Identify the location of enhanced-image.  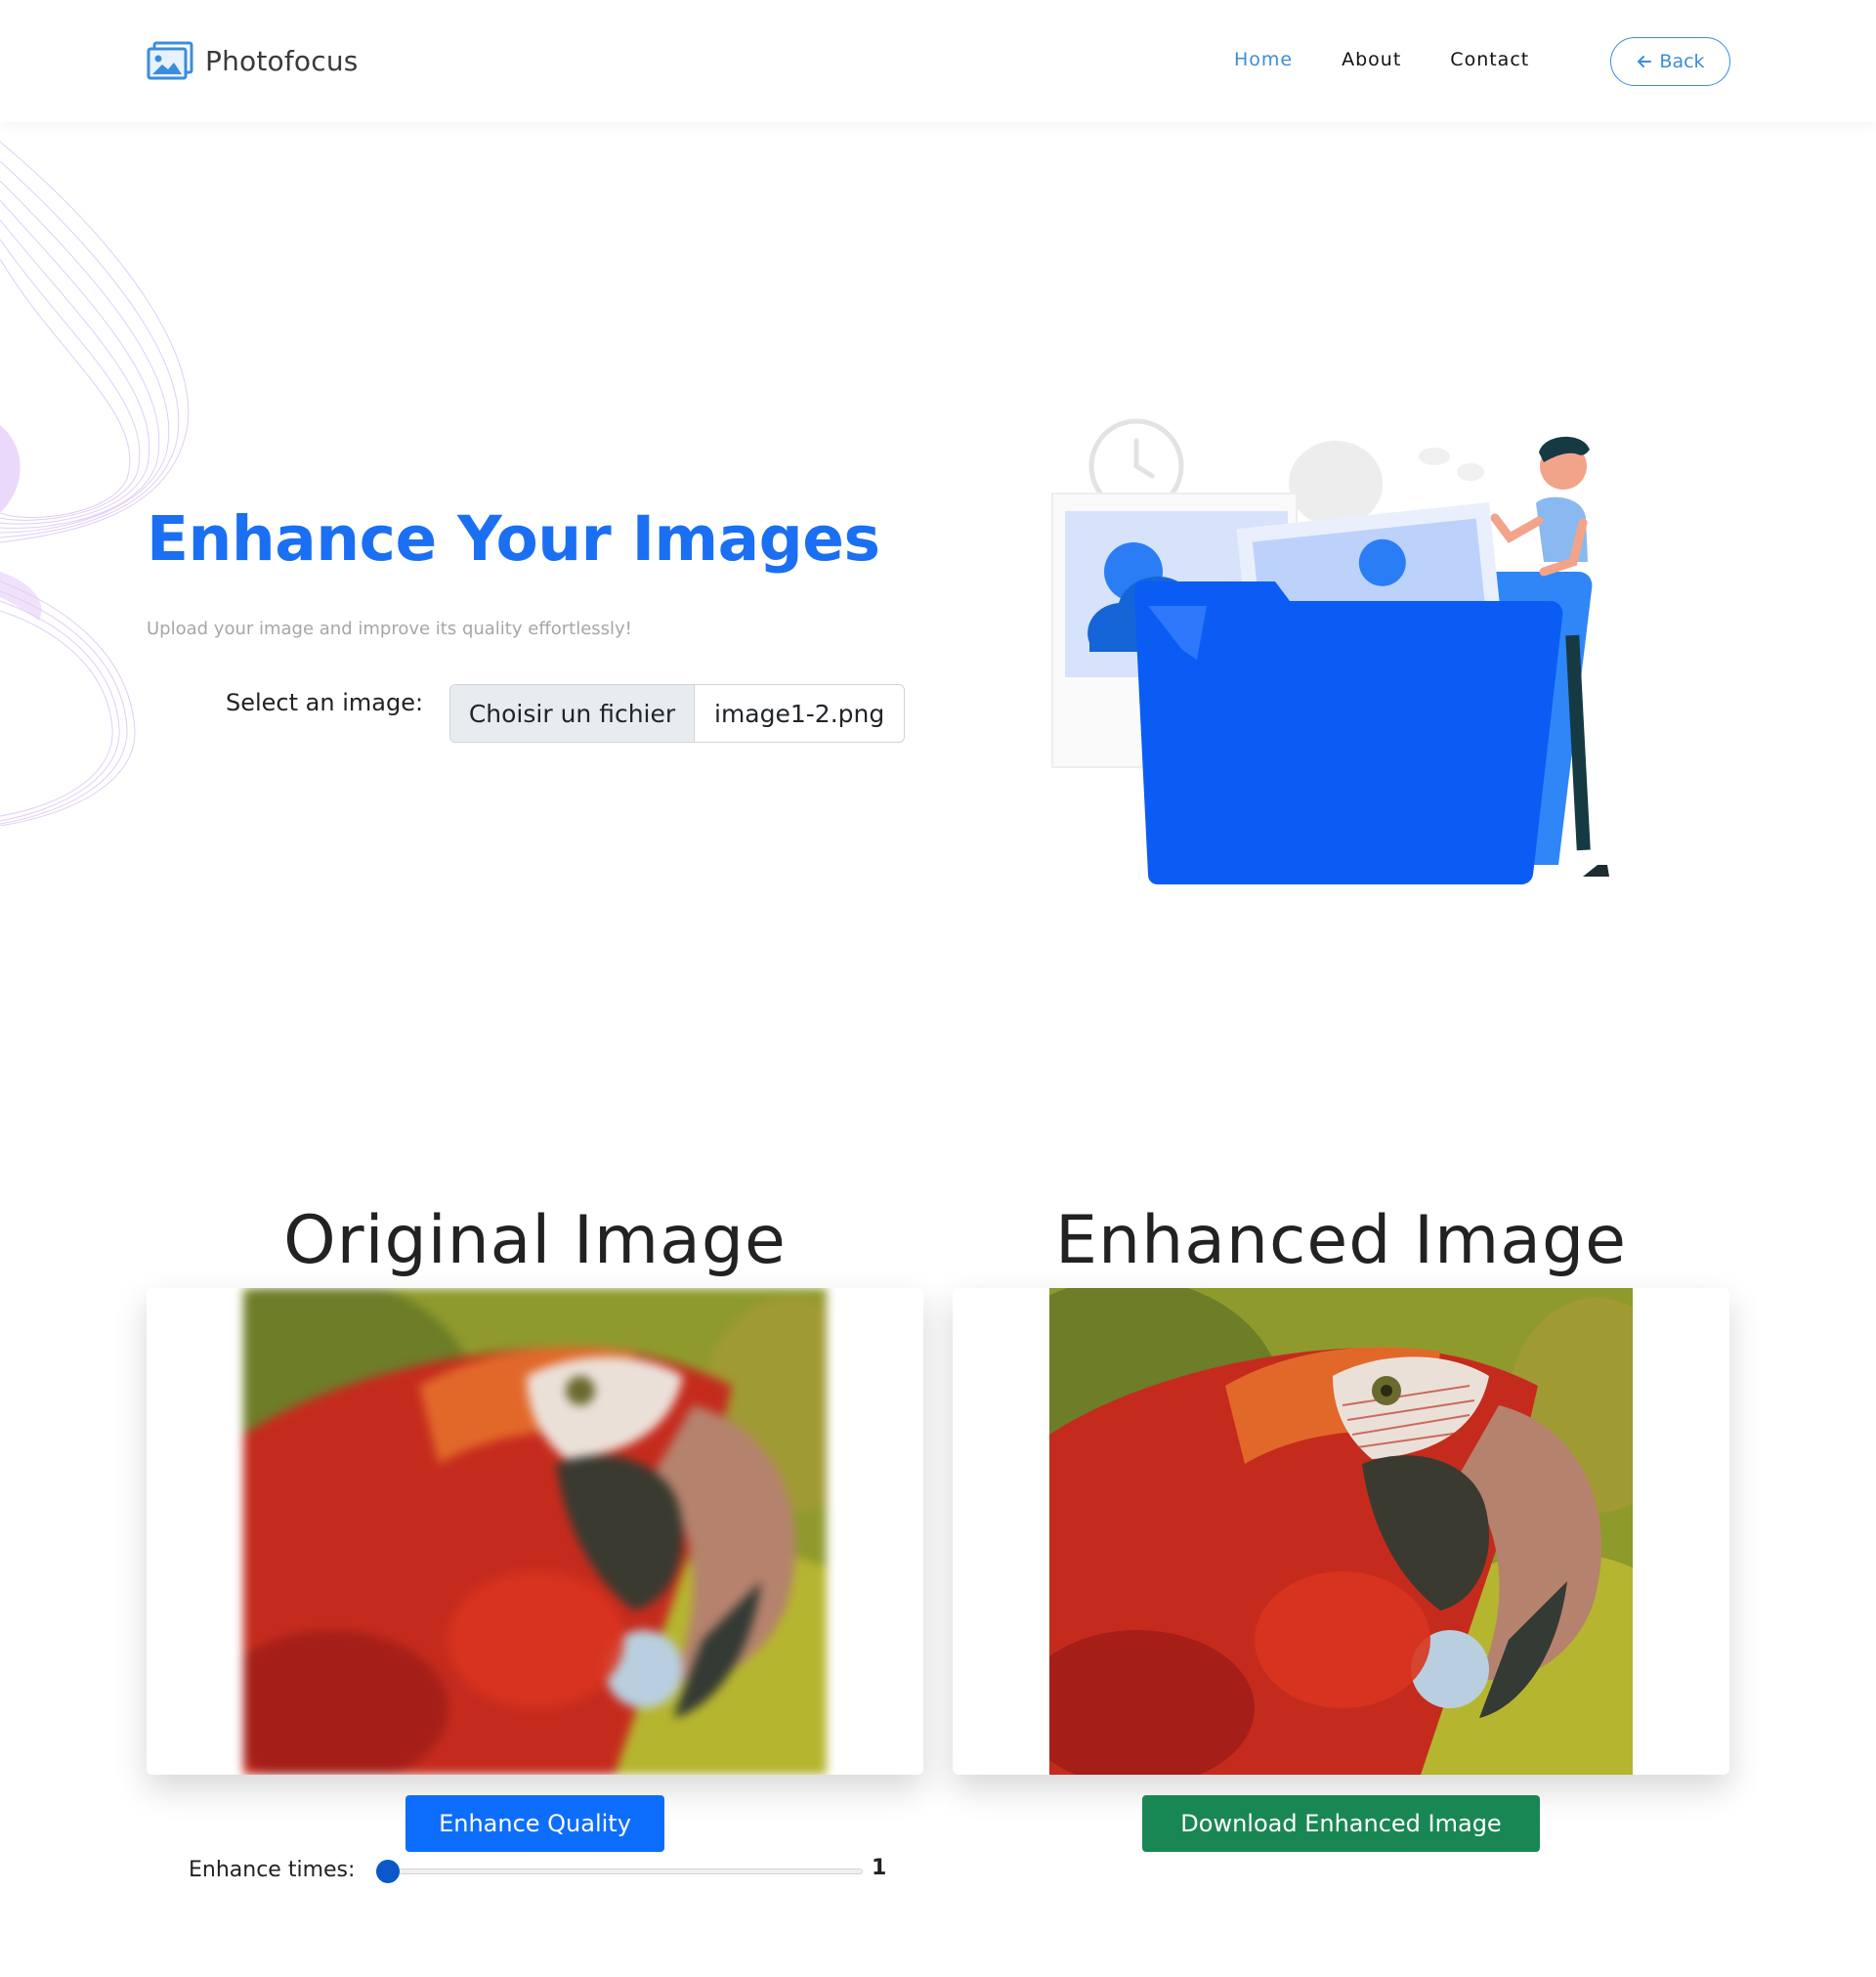
(1341, 1531).